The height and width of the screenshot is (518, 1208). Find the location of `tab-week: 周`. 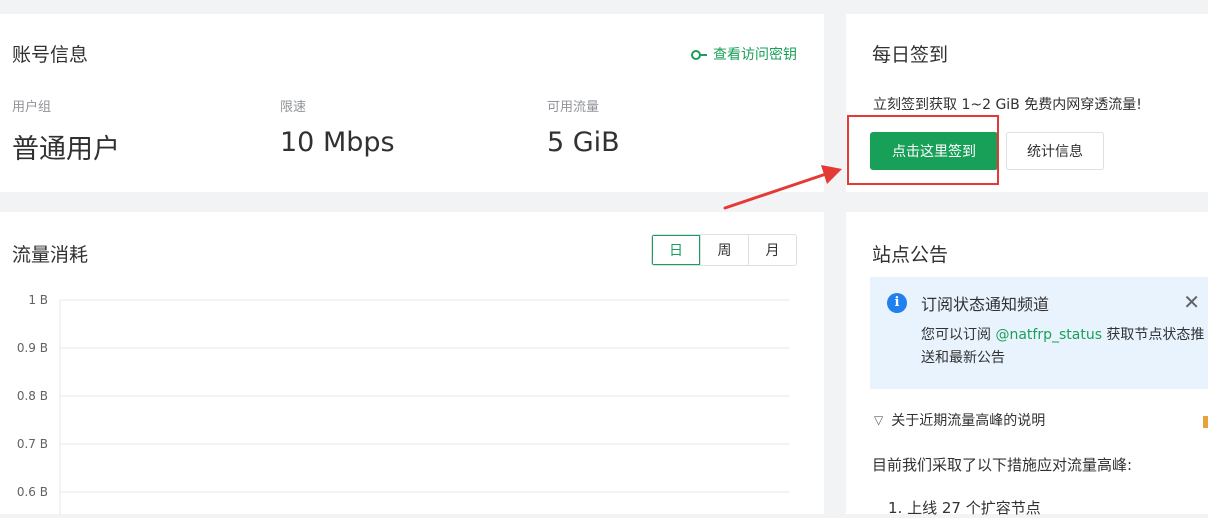

tab-week: 周 is located at coordinates (724, 250).